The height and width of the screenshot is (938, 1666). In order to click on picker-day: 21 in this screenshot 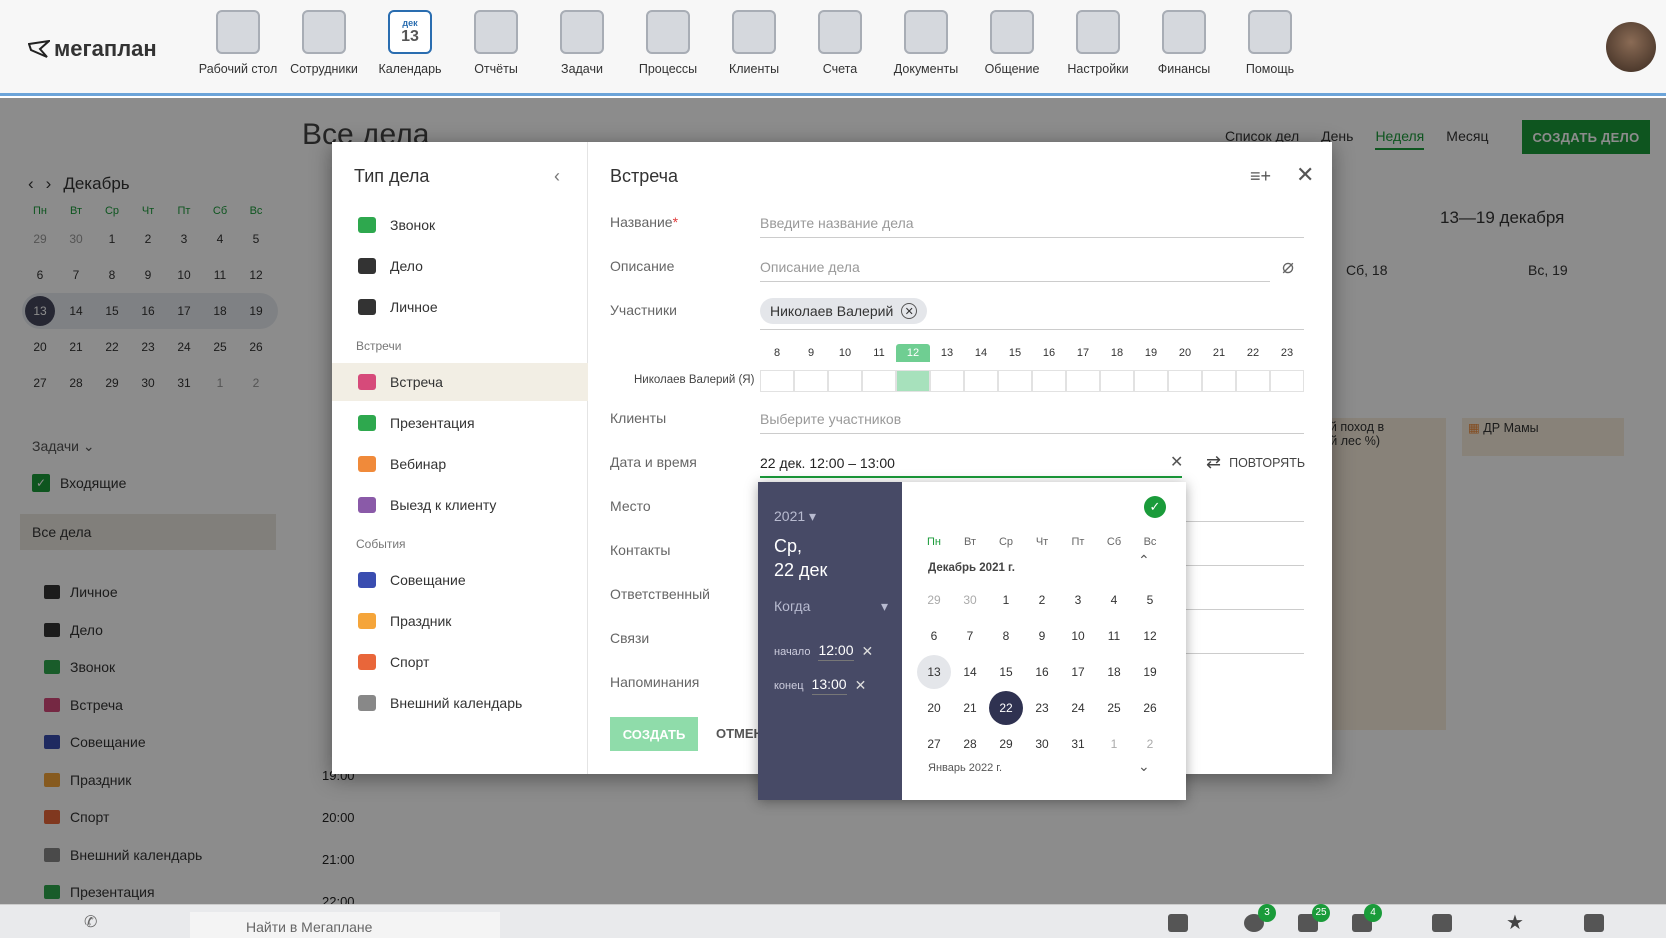, I will do `click(970, 708)`.